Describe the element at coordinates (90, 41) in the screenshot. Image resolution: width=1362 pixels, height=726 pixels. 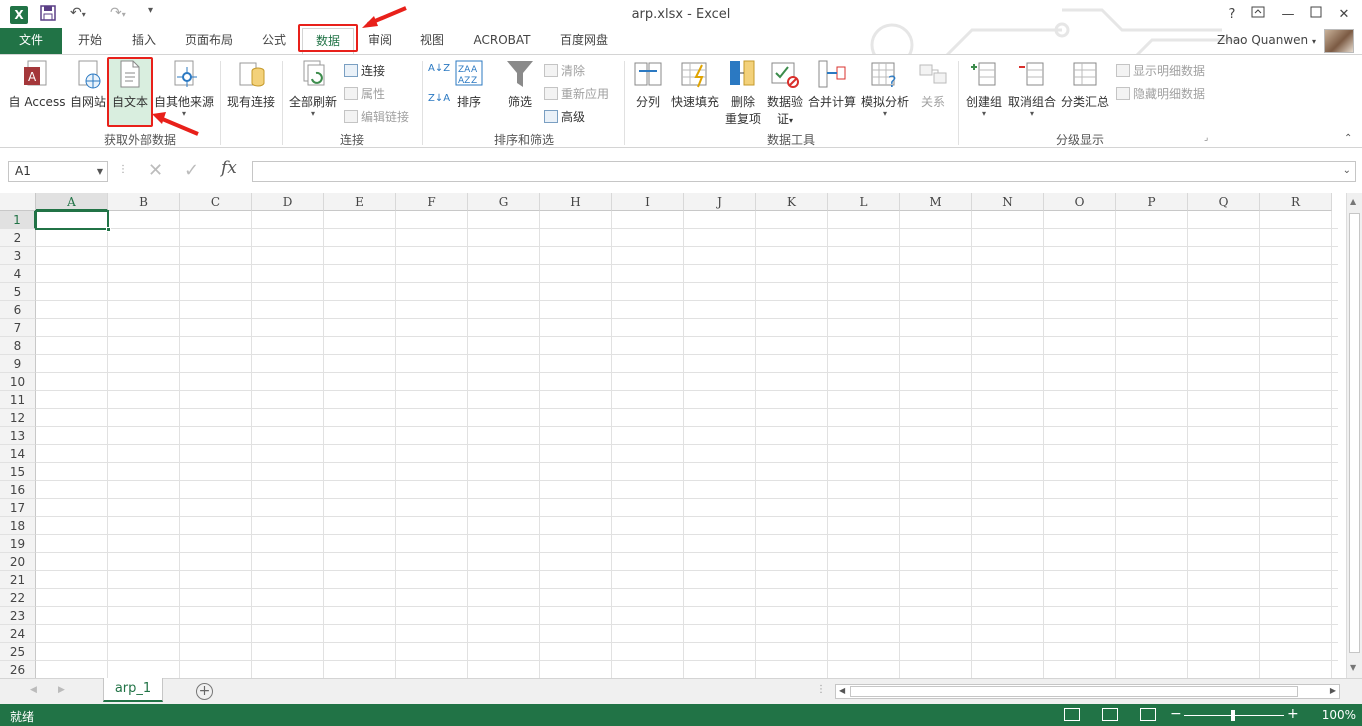
I see `tab-home: 开始` at that location.